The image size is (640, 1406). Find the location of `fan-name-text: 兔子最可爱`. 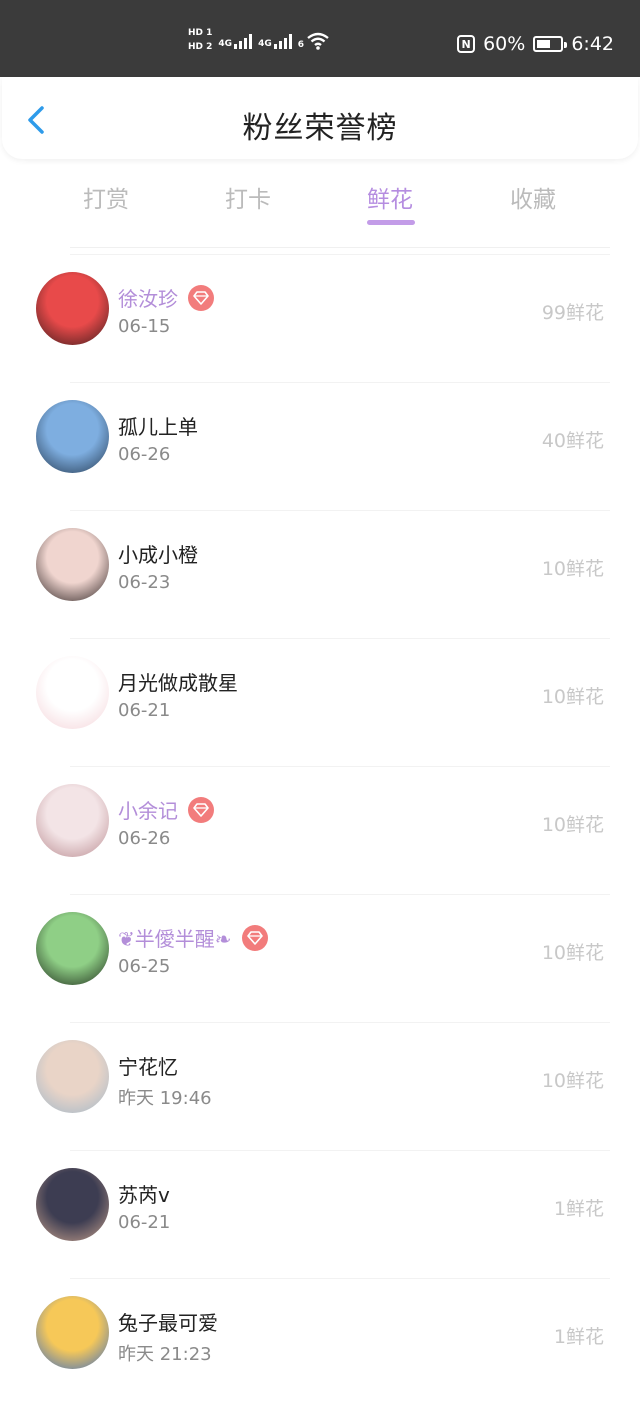

fan-name-text: 兔子最可爱 is located at coordinates (168, 1323).